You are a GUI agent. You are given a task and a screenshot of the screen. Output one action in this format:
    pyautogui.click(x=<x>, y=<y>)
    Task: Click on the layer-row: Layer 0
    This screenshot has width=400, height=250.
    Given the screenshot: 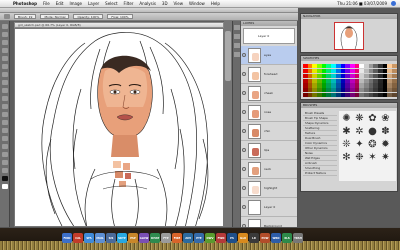 What is the action you would take?
    pyautogui.click(x=269, y=207)
    